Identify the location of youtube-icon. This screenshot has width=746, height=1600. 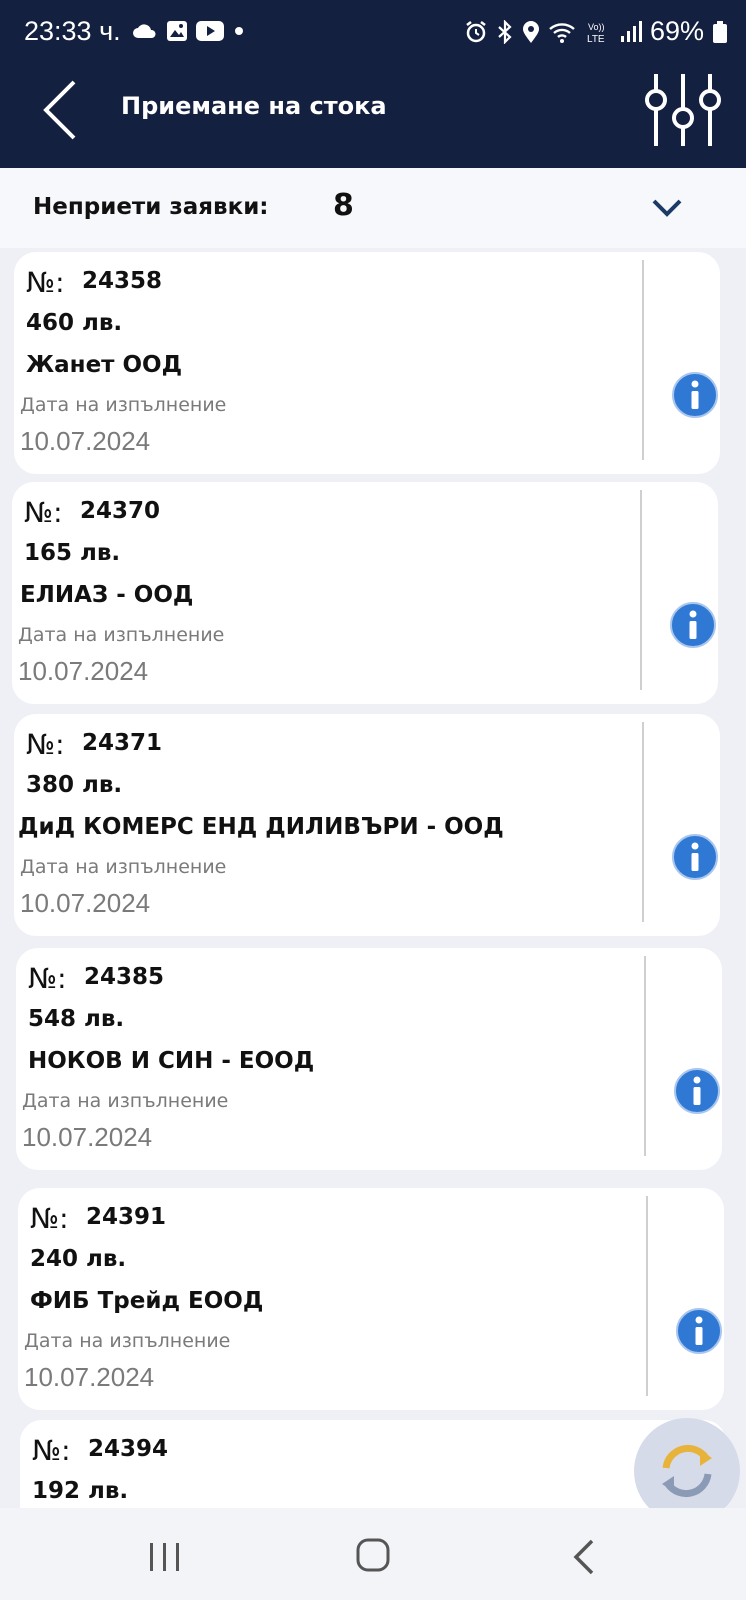
(210, 31).